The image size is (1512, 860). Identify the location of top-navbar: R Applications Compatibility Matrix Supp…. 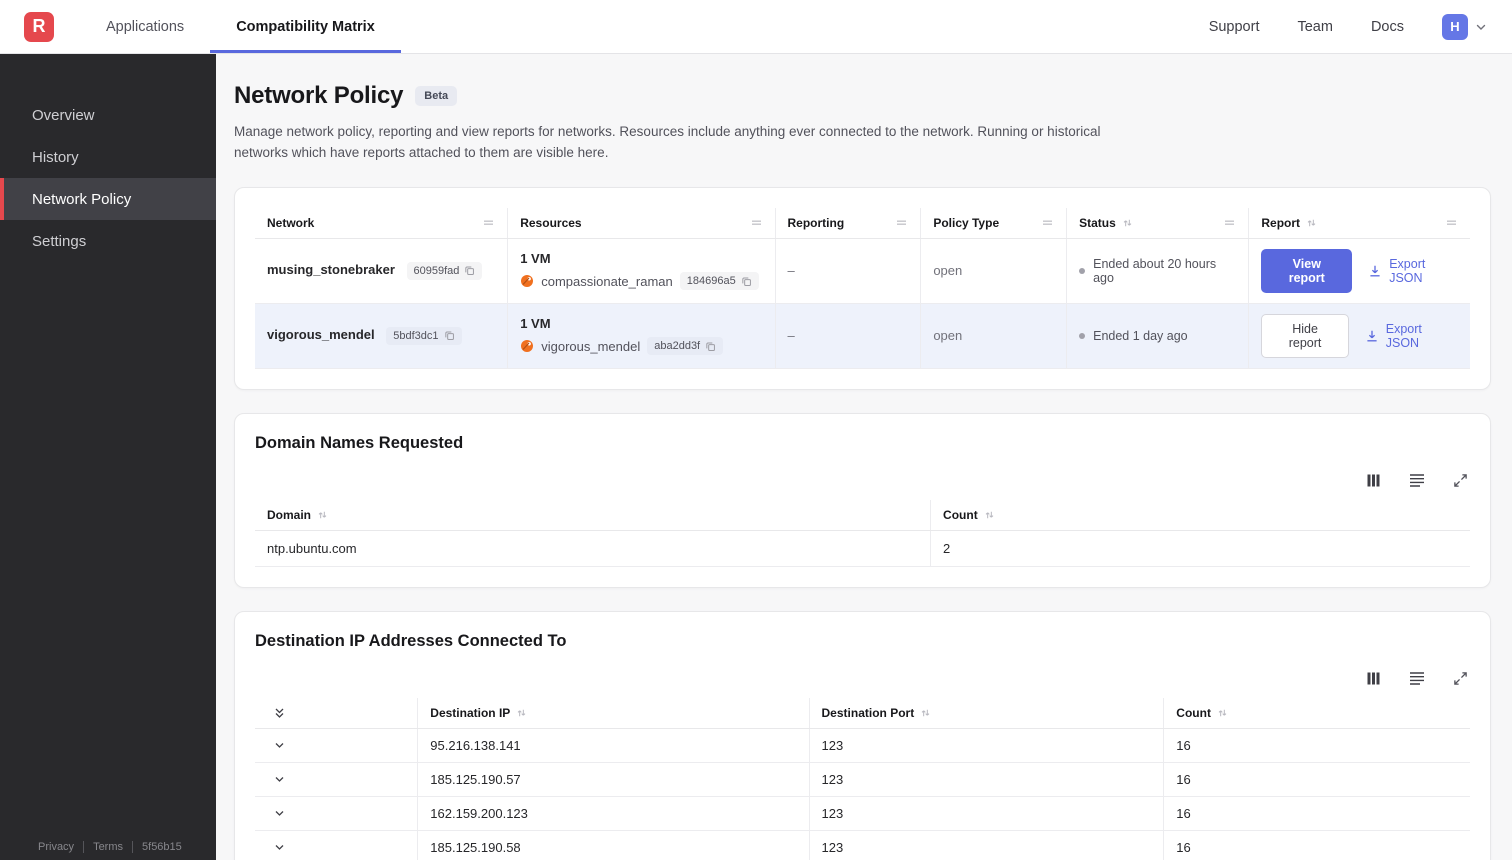
(756, 27).